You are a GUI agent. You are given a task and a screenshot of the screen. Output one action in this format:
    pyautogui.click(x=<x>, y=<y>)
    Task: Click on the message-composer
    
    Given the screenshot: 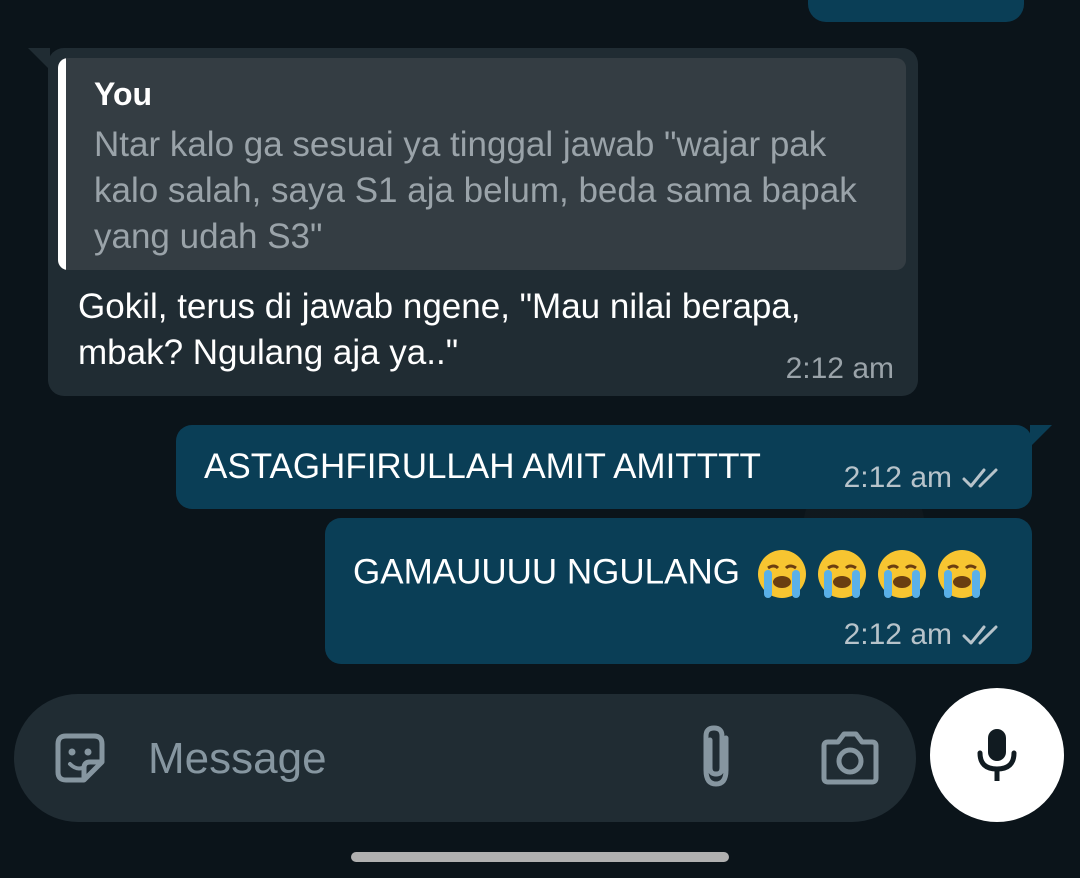 What is the action you would take?
    pyautogui.click(x=465, y=758)
    